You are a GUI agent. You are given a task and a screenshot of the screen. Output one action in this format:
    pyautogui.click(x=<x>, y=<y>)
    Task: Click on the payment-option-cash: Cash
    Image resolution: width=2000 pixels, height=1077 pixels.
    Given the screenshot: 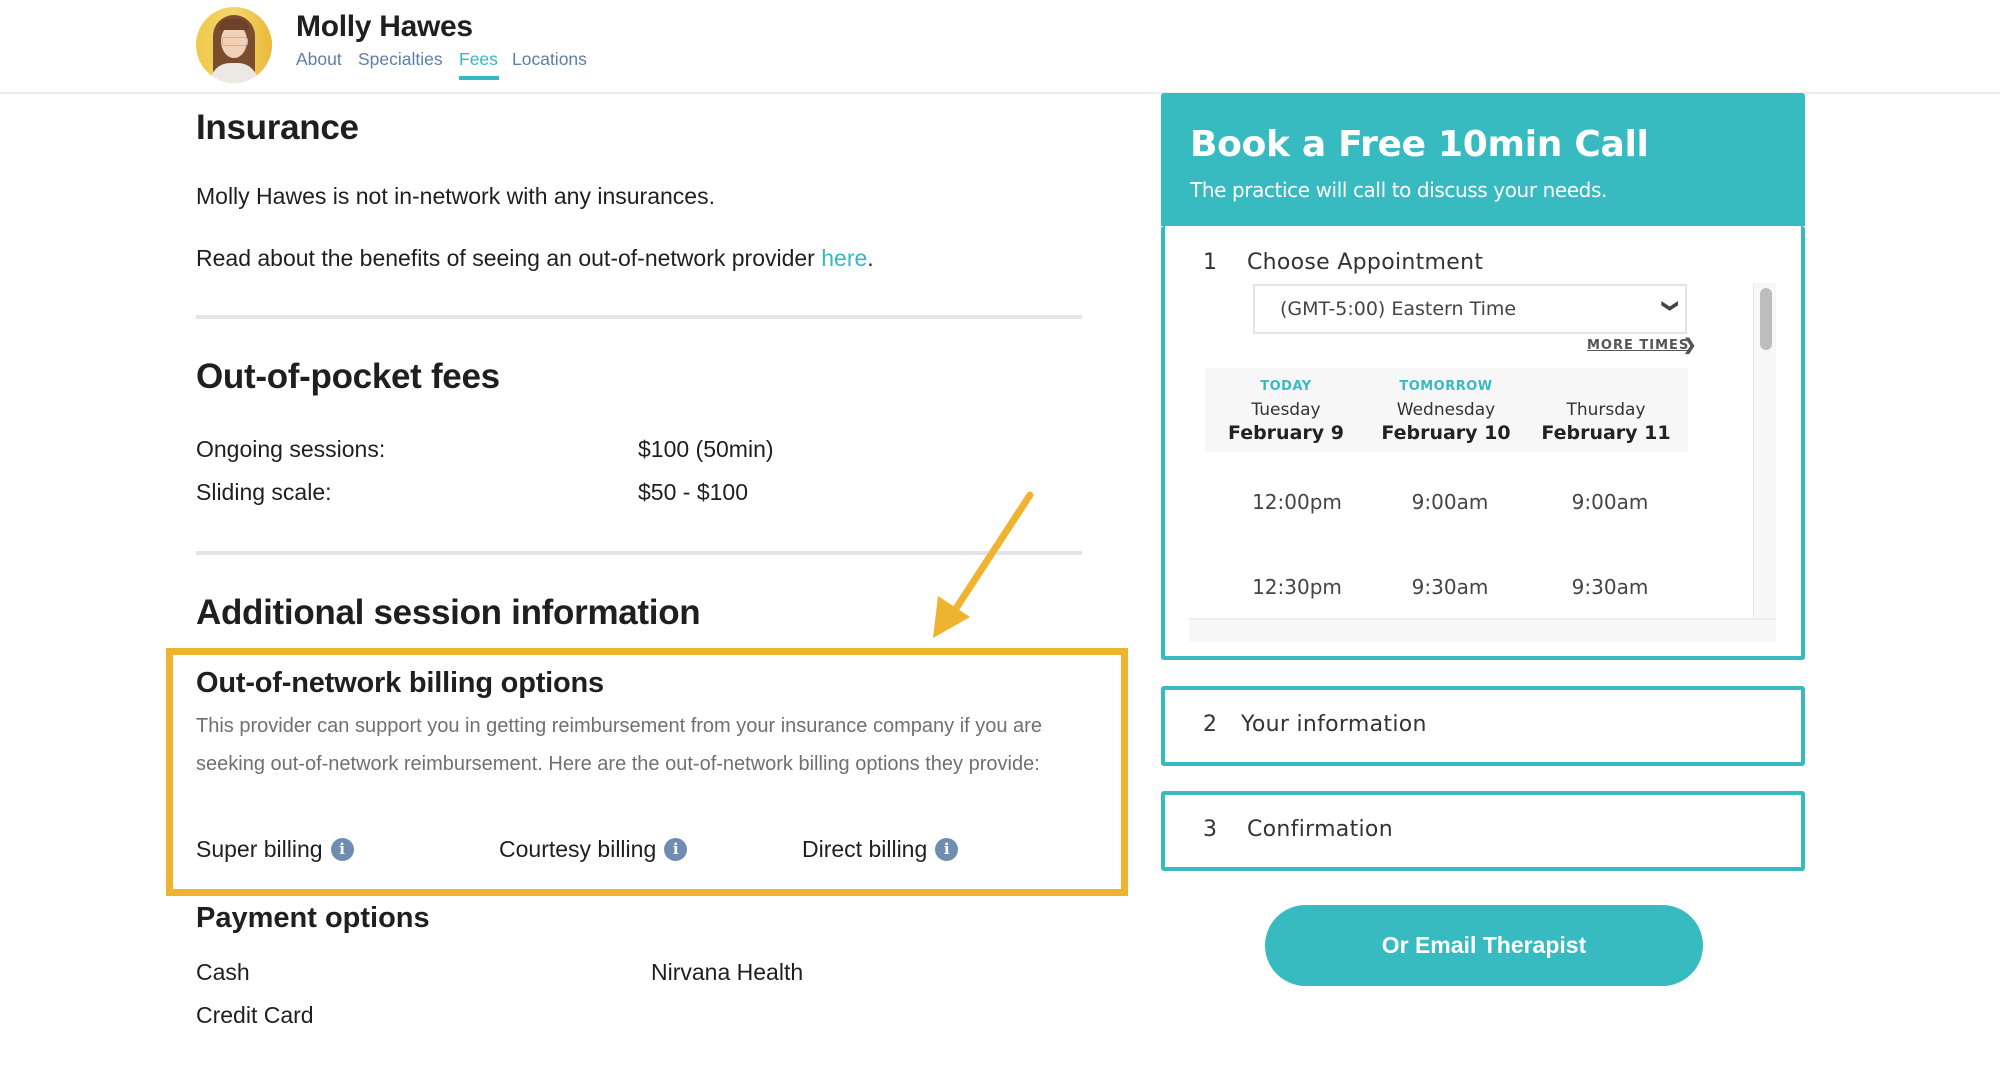 What is the action you would take?
    pyautogui.click(x=223, y=972)
    